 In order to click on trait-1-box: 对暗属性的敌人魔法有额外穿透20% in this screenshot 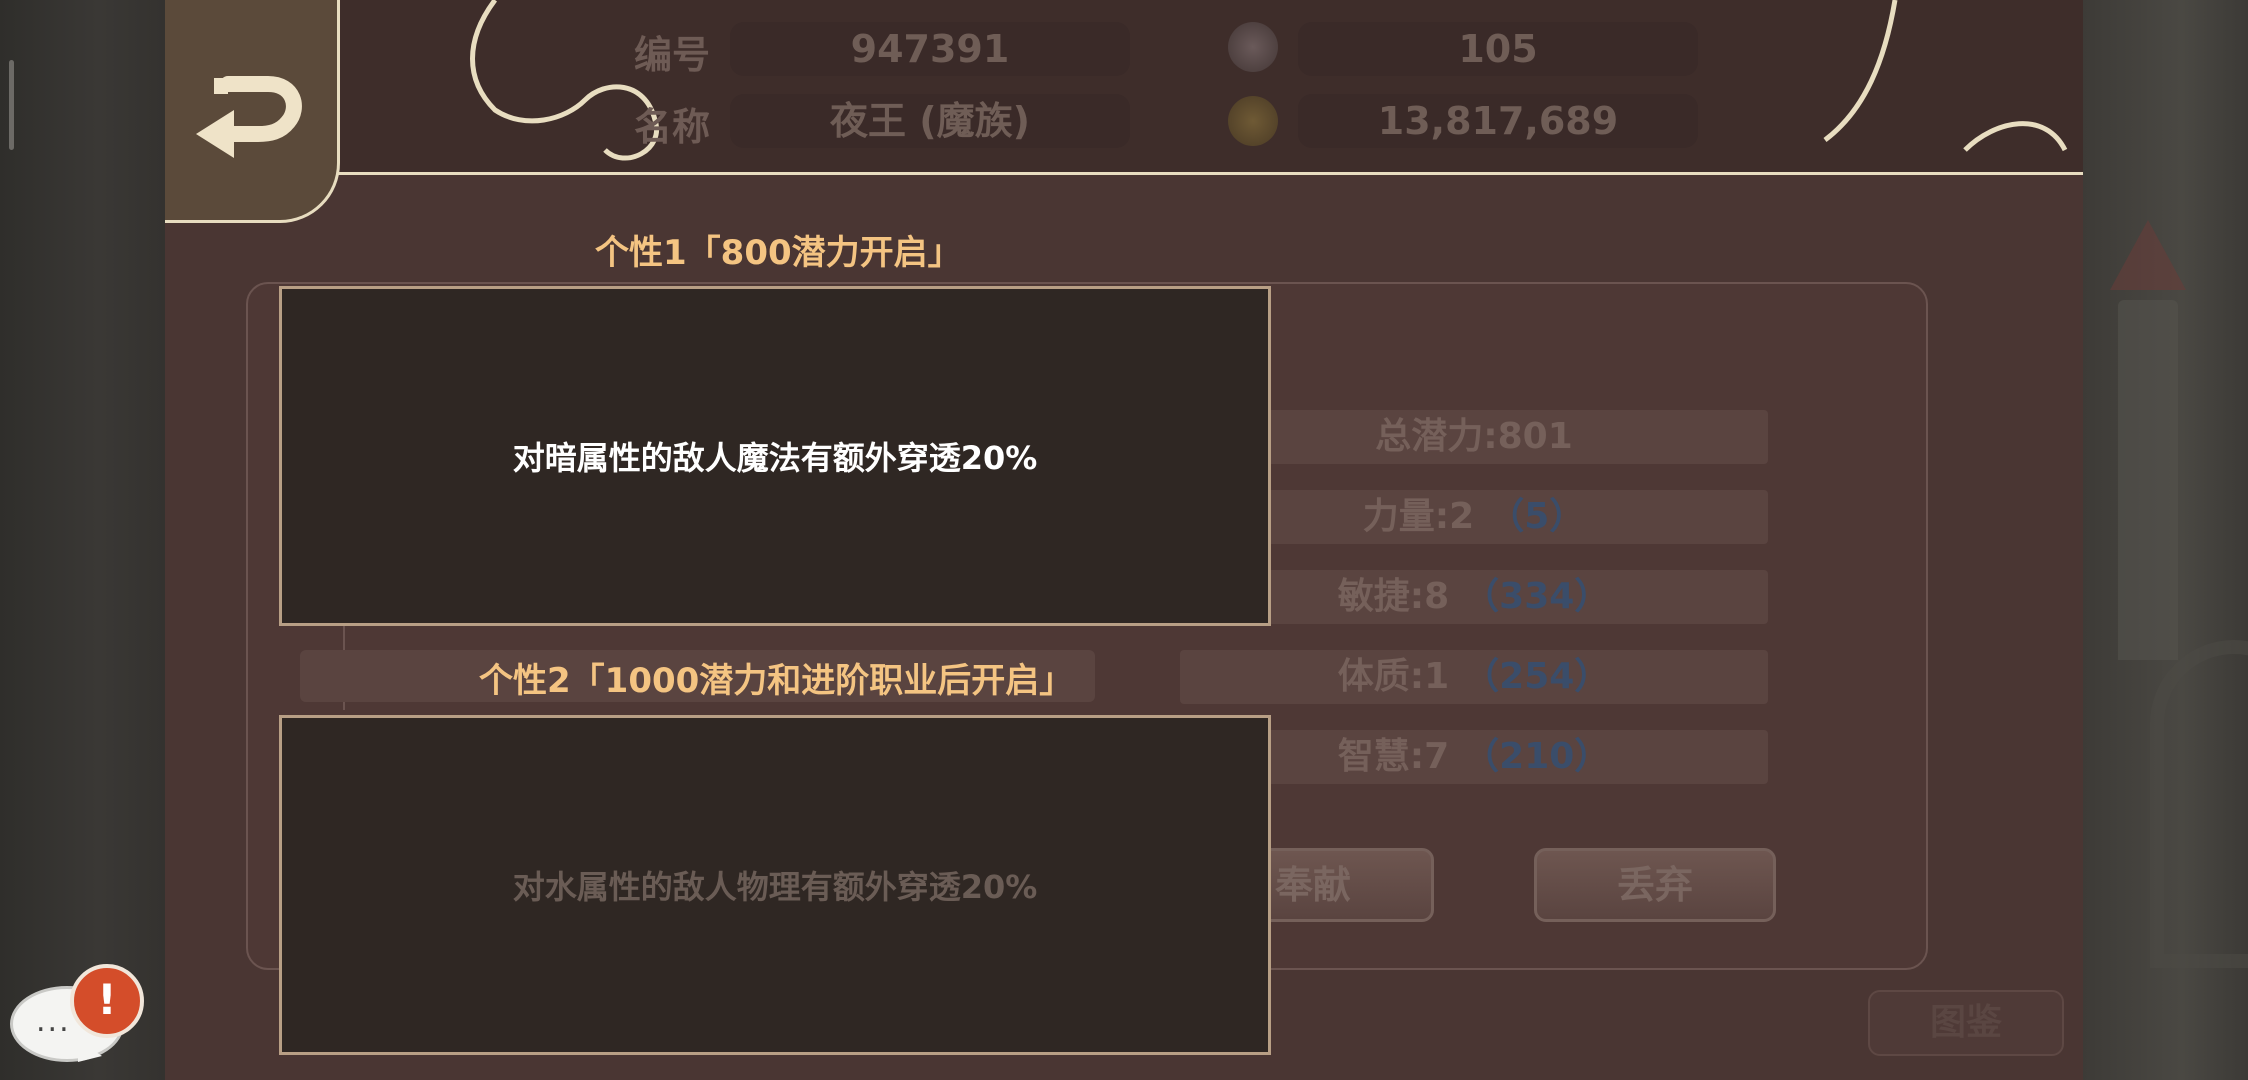, I will do `click(775, 456)`.